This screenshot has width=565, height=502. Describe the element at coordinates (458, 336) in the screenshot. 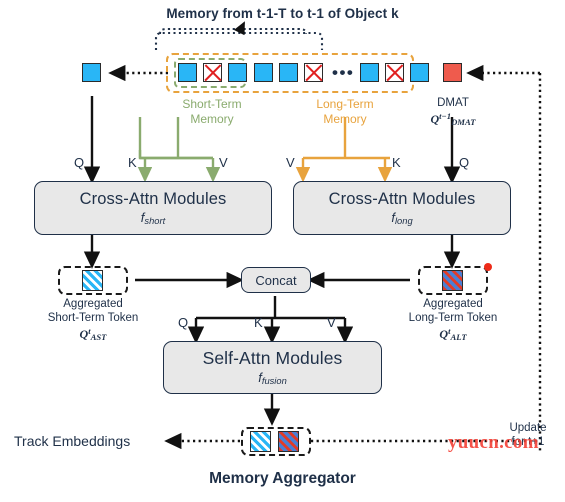

I see `aggregated-long-formula-sub: ALT` at that location.